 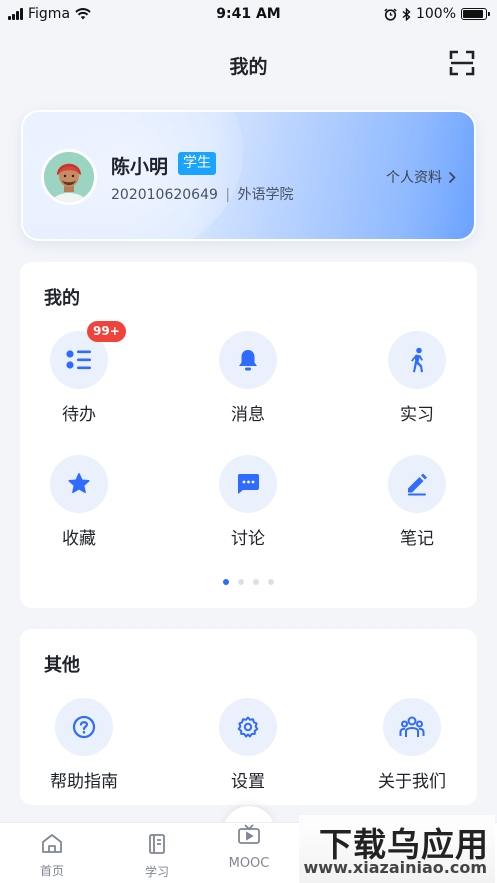 I want to click on grid-item-about: 关于我们, so click(x=412, y=745).